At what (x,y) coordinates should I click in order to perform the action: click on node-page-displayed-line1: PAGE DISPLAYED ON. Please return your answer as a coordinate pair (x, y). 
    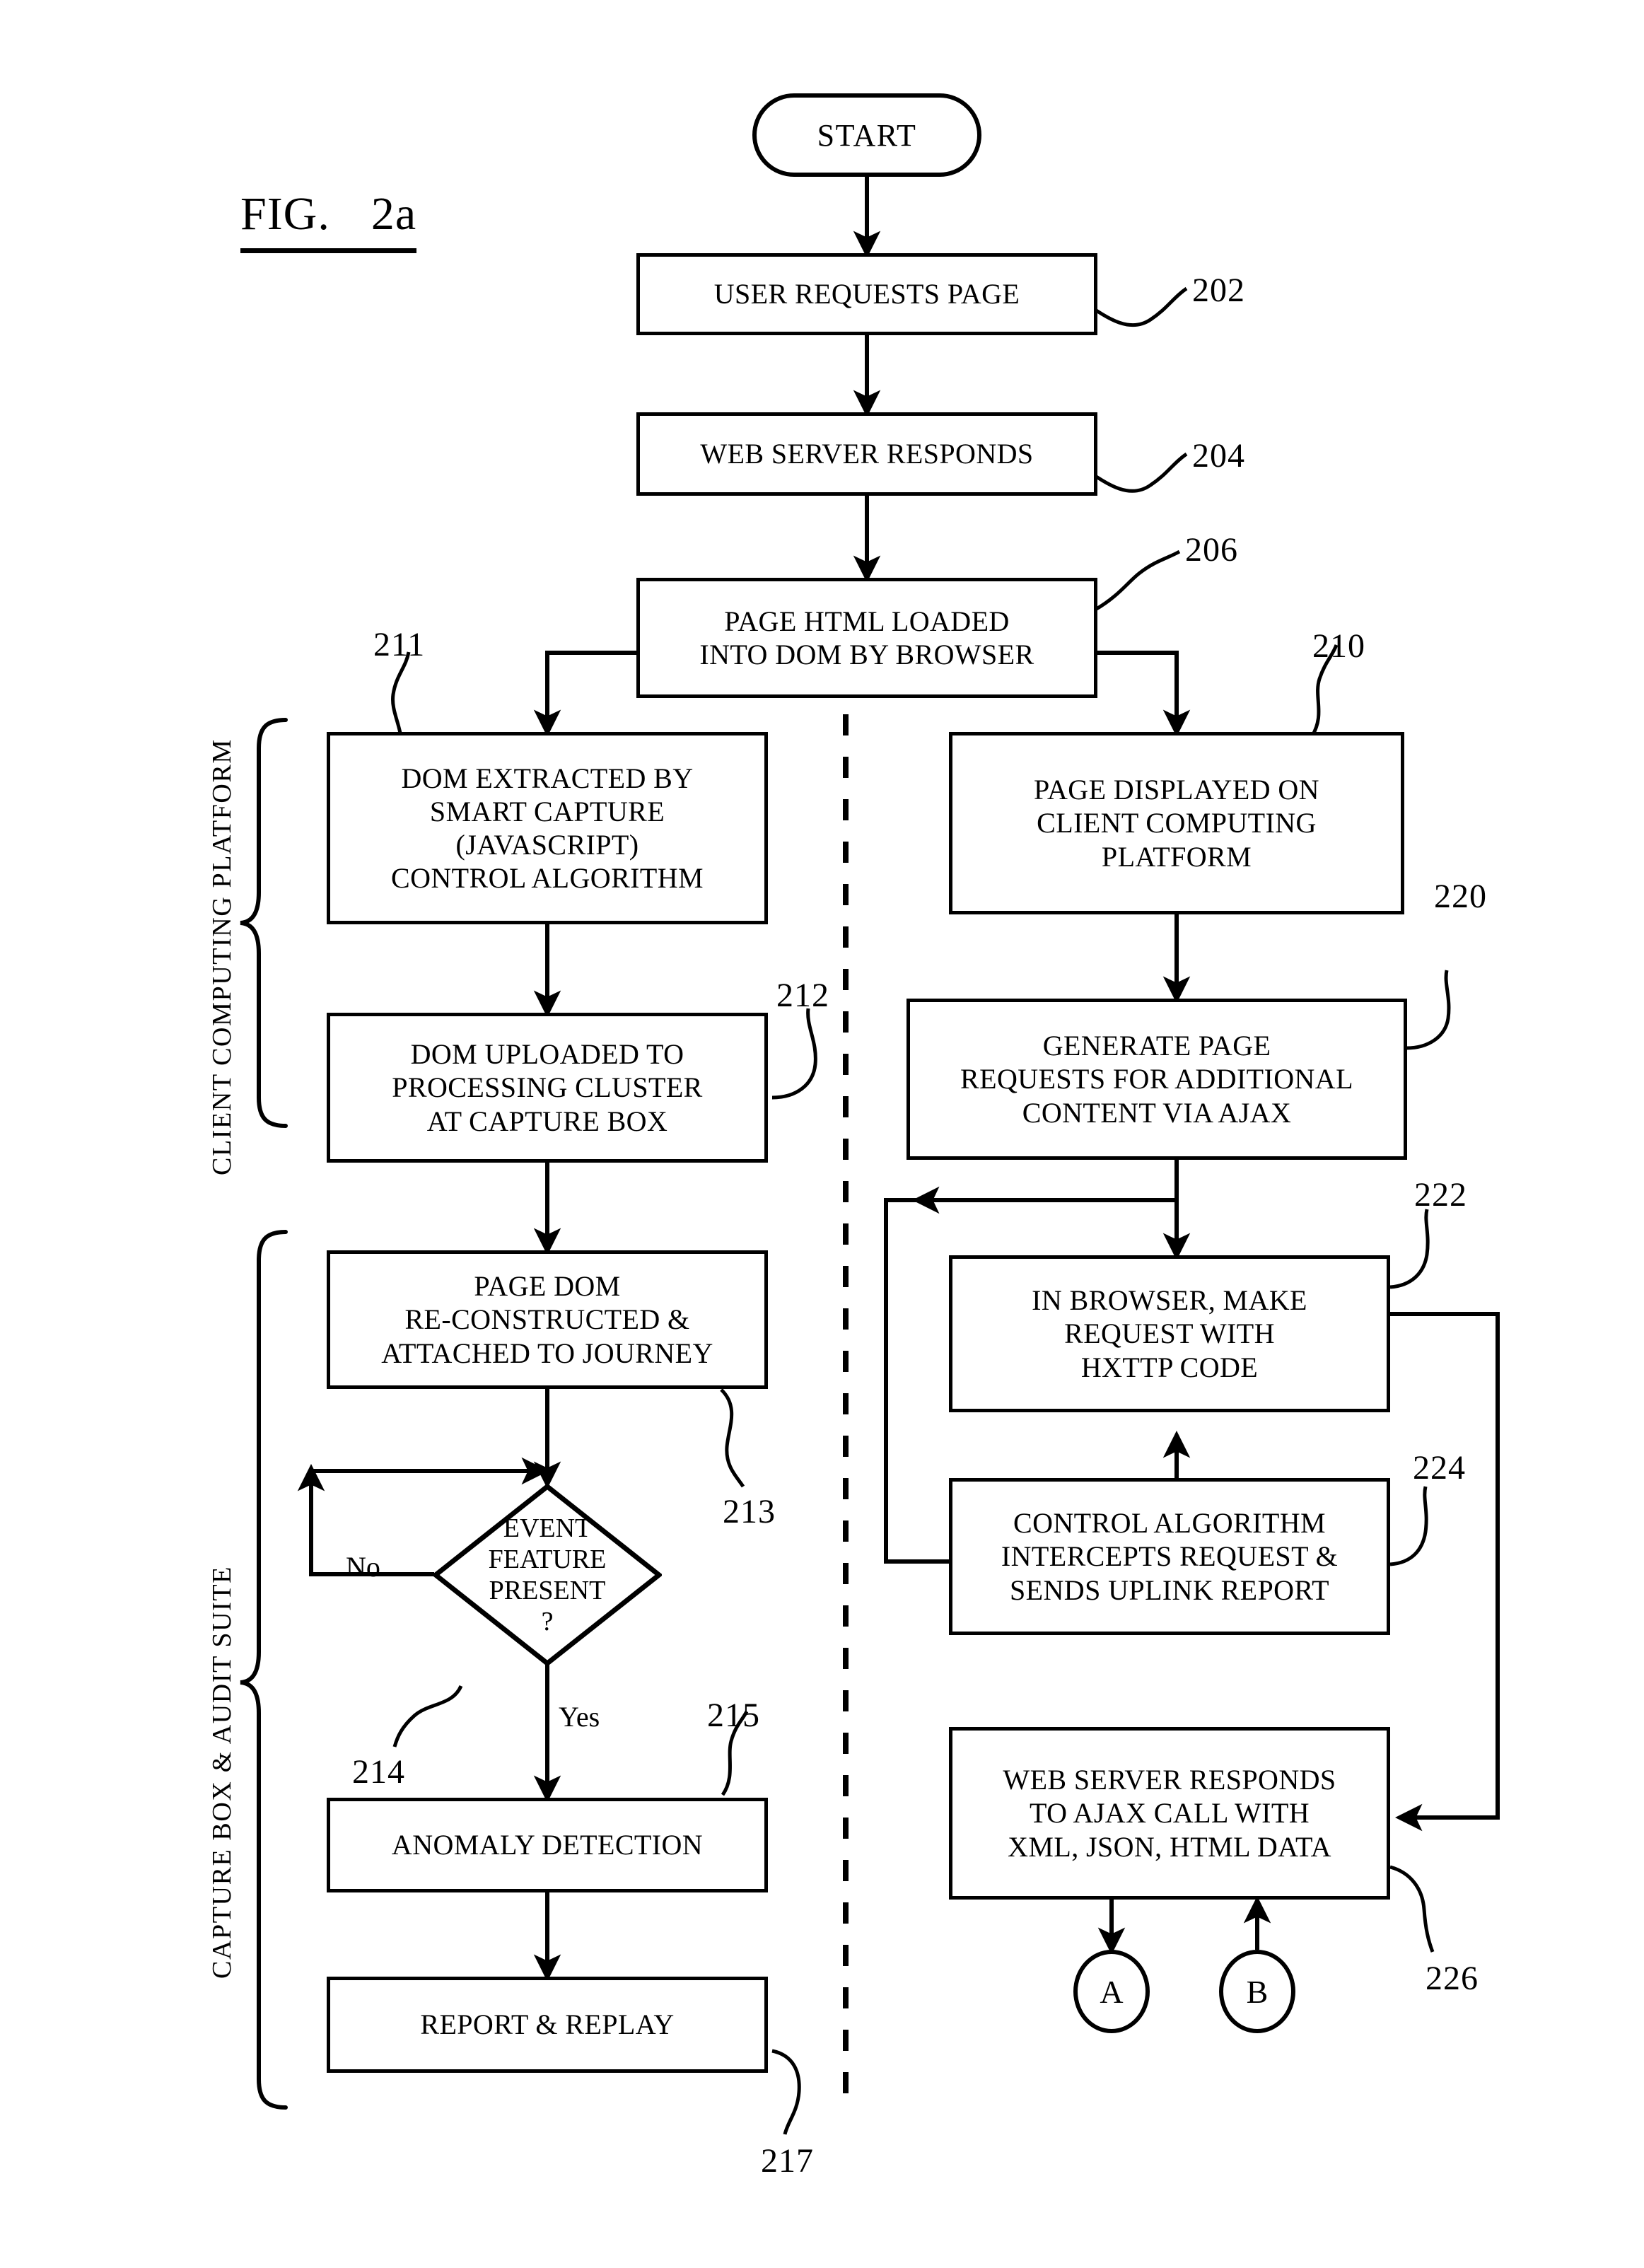
    Looking at the image, I should click on (1176, 790).